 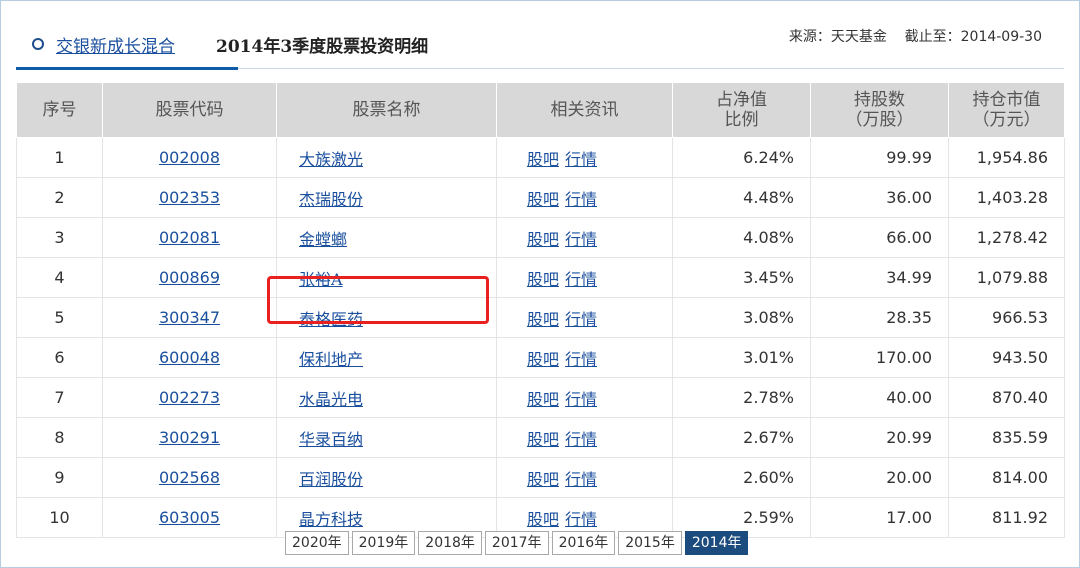 What do you see at coordinates (583, 543) in the screenshot?
I see `year-tab: 2016年` at bounding box center [583, 543].